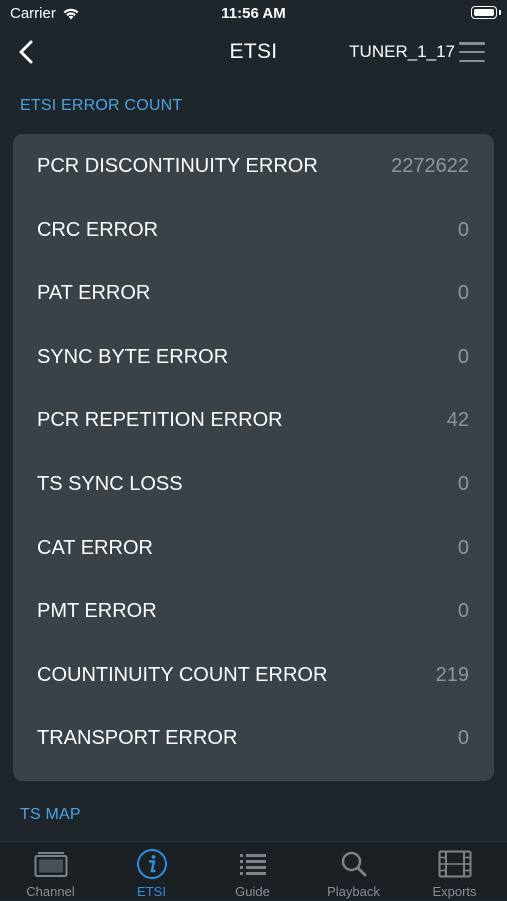  I want to click on info-icon, so click(151, 864).